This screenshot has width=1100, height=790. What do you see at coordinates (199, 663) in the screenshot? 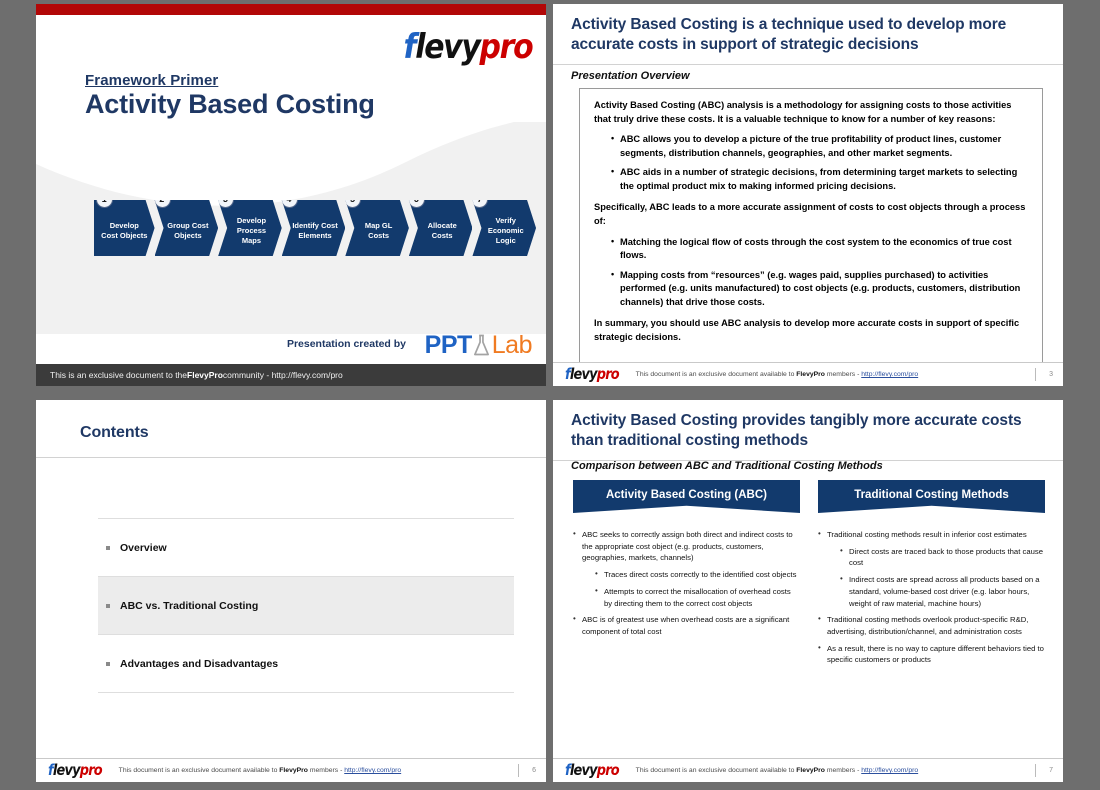
I see `toc-item-label: Advantages and Disadvantages` at bounding box center [199, 663].